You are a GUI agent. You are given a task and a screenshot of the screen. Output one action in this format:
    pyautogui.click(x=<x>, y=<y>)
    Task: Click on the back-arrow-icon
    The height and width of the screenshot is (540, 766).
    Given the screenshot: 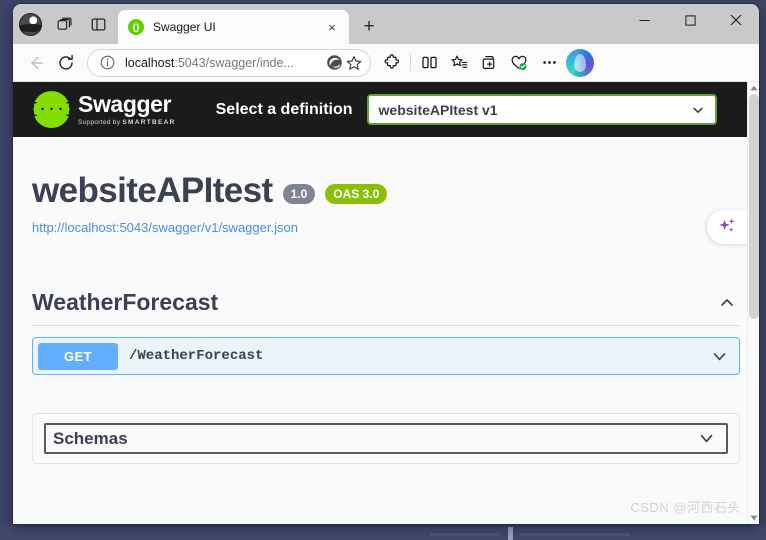 What is the action you would take?
    pyautogui.click(x=37, y=62)
    